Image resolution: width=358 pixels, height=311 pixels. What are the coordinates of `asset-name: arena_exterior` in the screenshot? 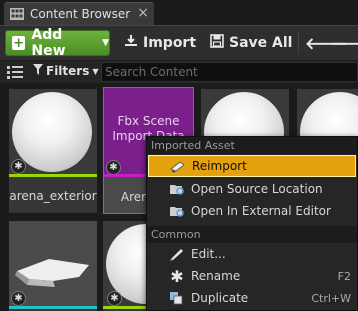 It's located at (53, 196).